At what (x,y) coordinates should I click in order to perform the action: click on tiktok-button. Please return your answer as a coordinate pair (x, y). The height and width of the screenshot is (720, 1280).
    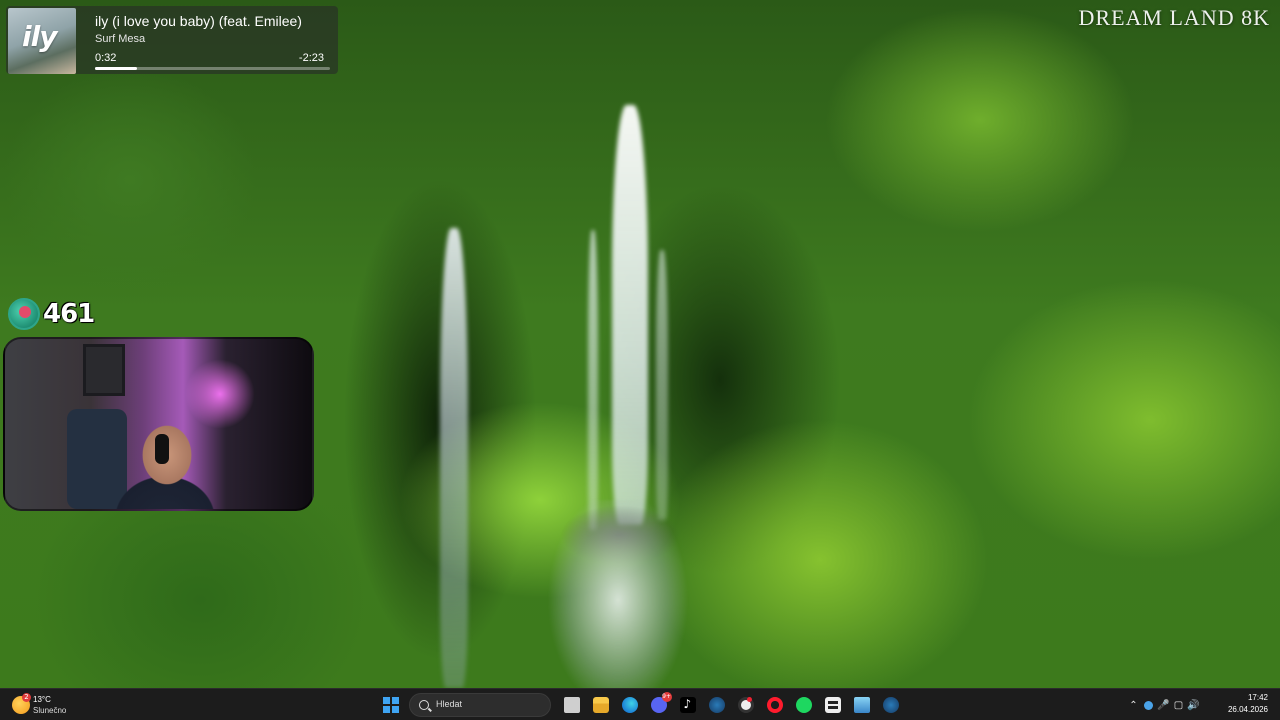
    Looking at the image, I should click on (687, 704).